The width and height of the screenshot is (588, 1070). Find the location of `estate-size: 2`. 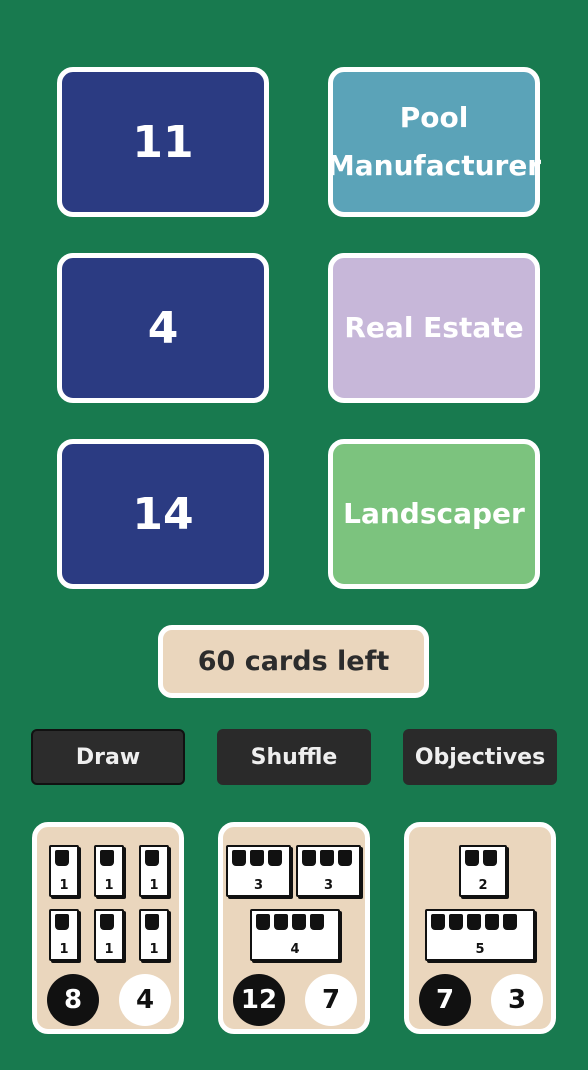

estate-size: 2 is located at coordinates (483, 885).